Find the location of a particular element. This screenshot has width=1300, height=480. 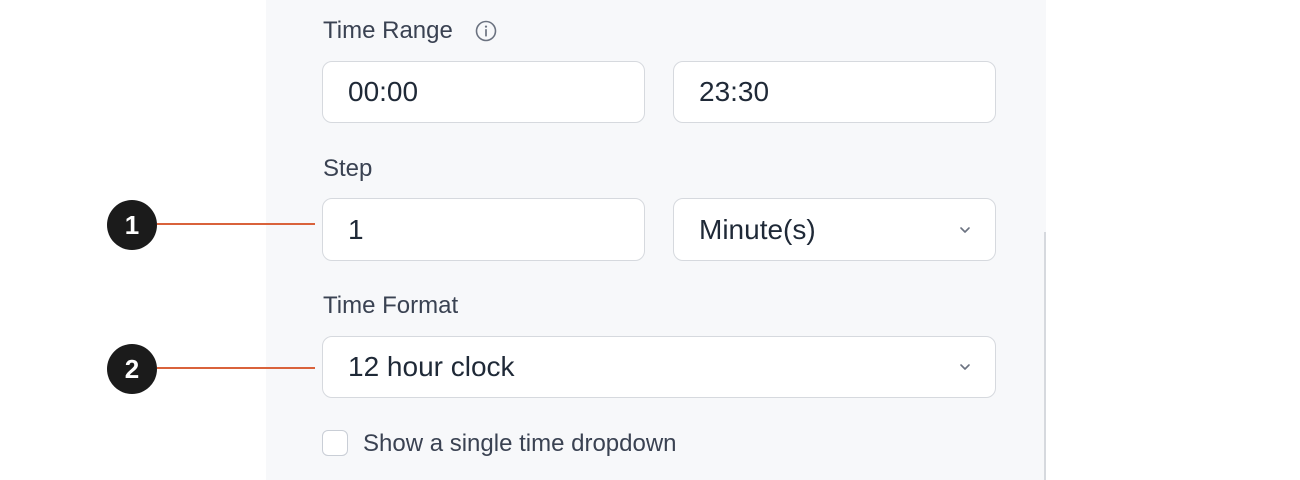

info-icon is located at coordinates (486, 31).